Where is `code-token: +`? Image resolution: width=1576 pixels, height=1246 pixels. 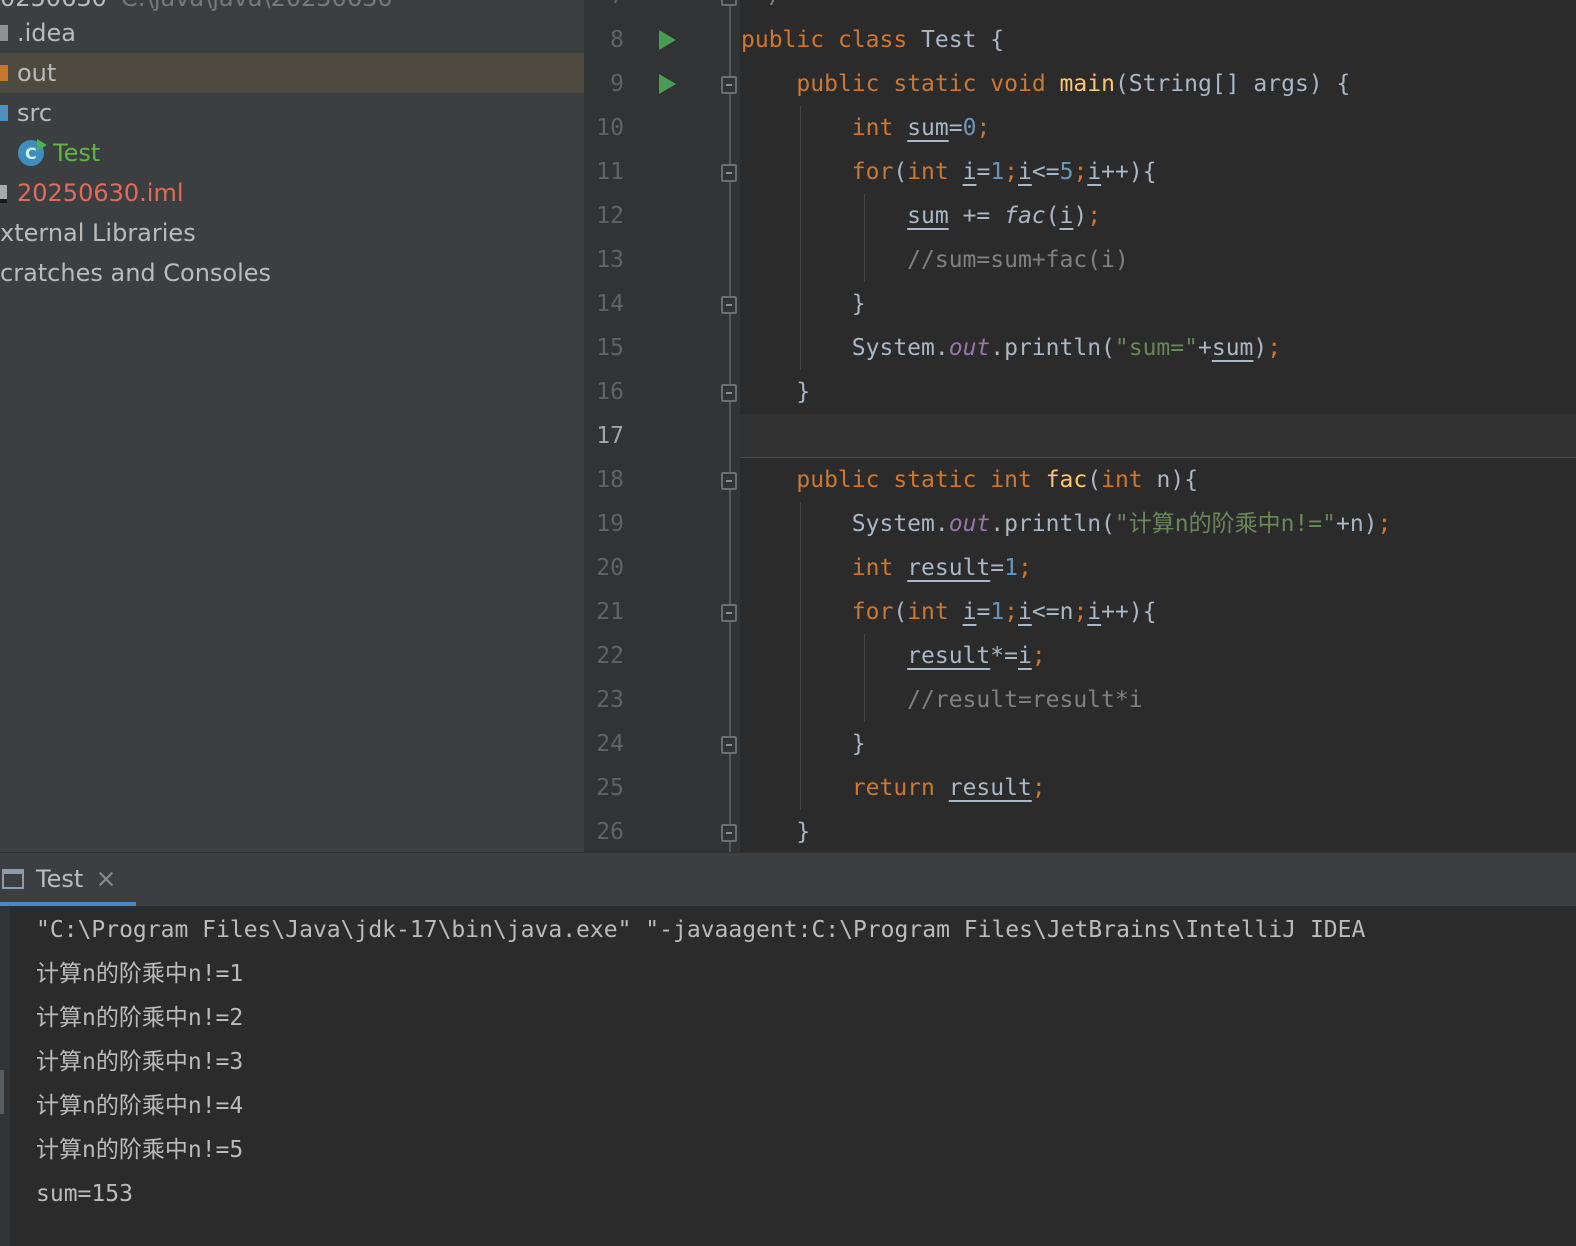
code-token: + is located at coordinates (1204, 348).